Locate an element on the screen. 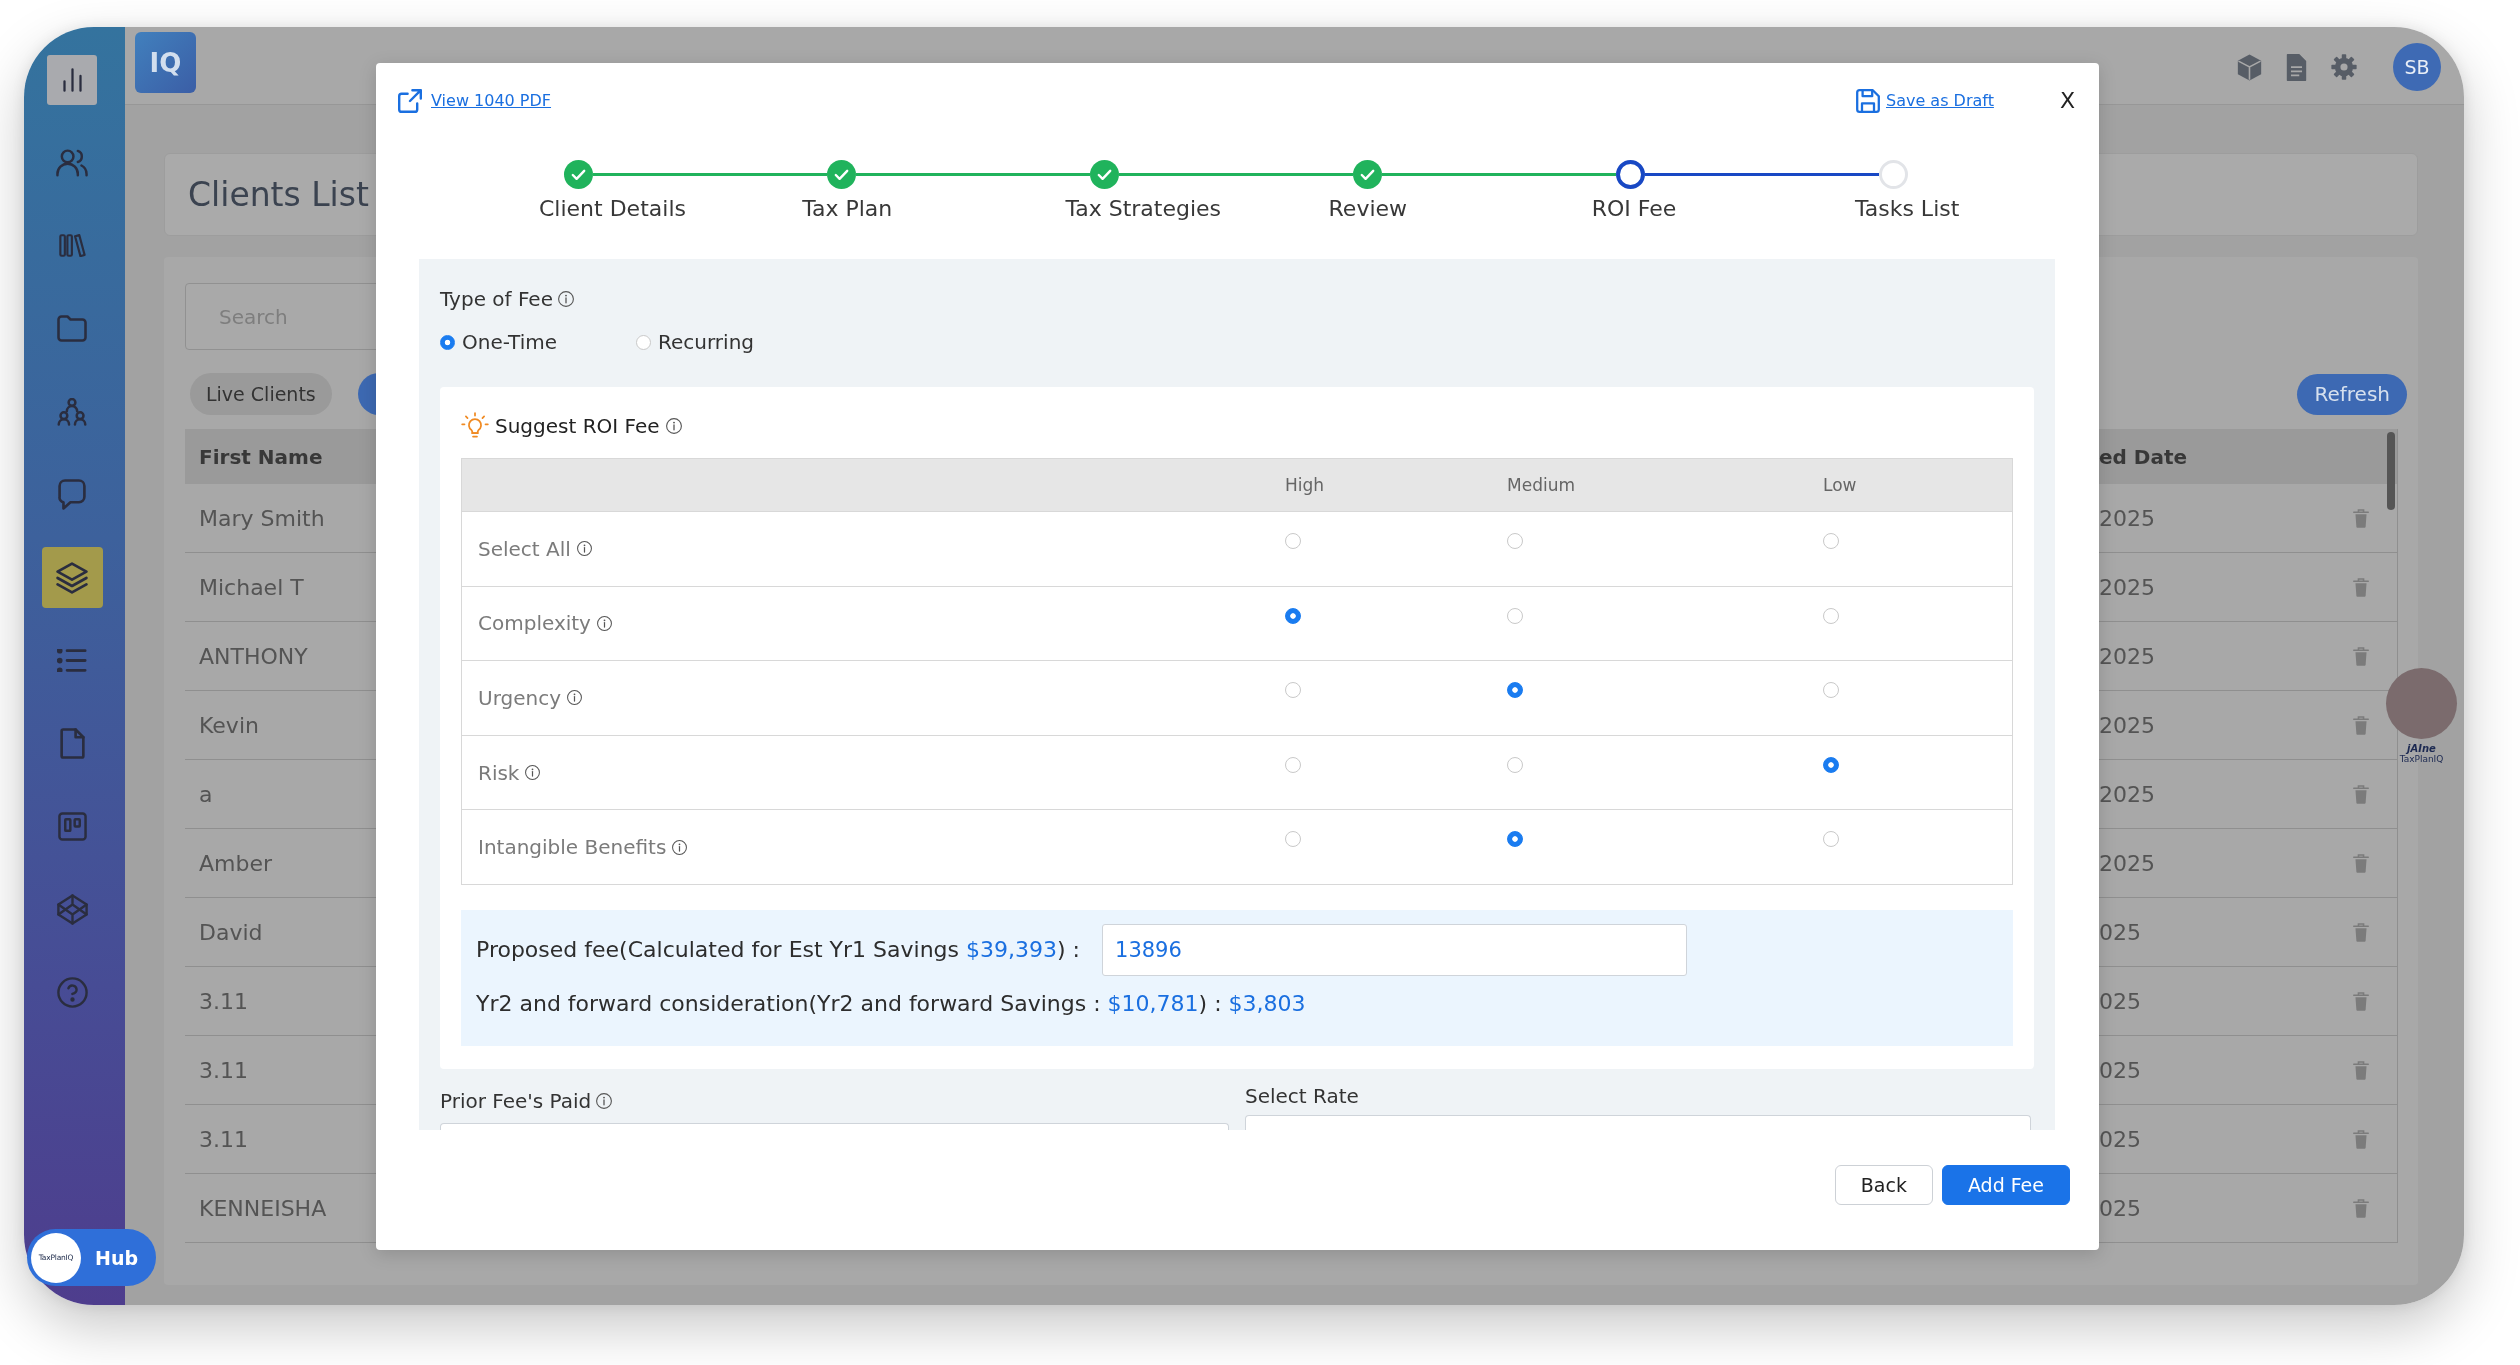 The height and width of the screenshot is (1365, 2520). settings-icon is located at coordinates (2344, 67).